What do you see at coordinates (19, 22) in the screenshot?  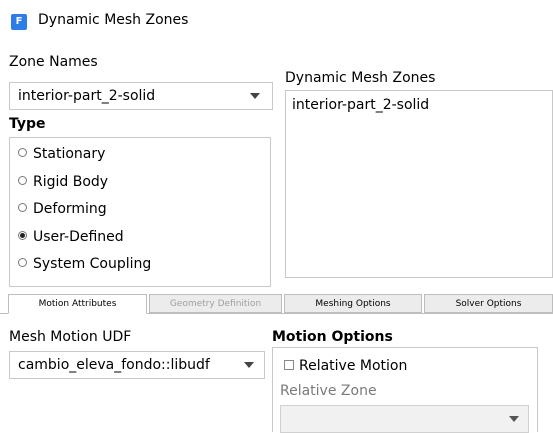 I see `fluent-app-icon: F` at bounding box center [19, 22].